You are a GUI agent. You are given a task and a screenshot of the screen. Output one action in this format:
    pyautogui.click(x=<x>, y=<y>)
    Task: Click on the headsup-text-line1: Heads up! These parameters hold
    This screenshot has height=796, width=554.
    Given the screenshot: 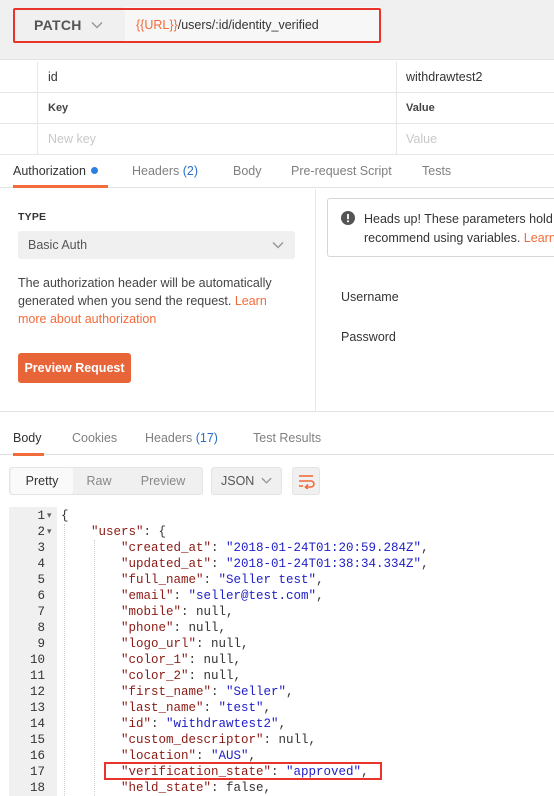 What is the action you would take?
    pyautogui.click(x=458, y=219)
    